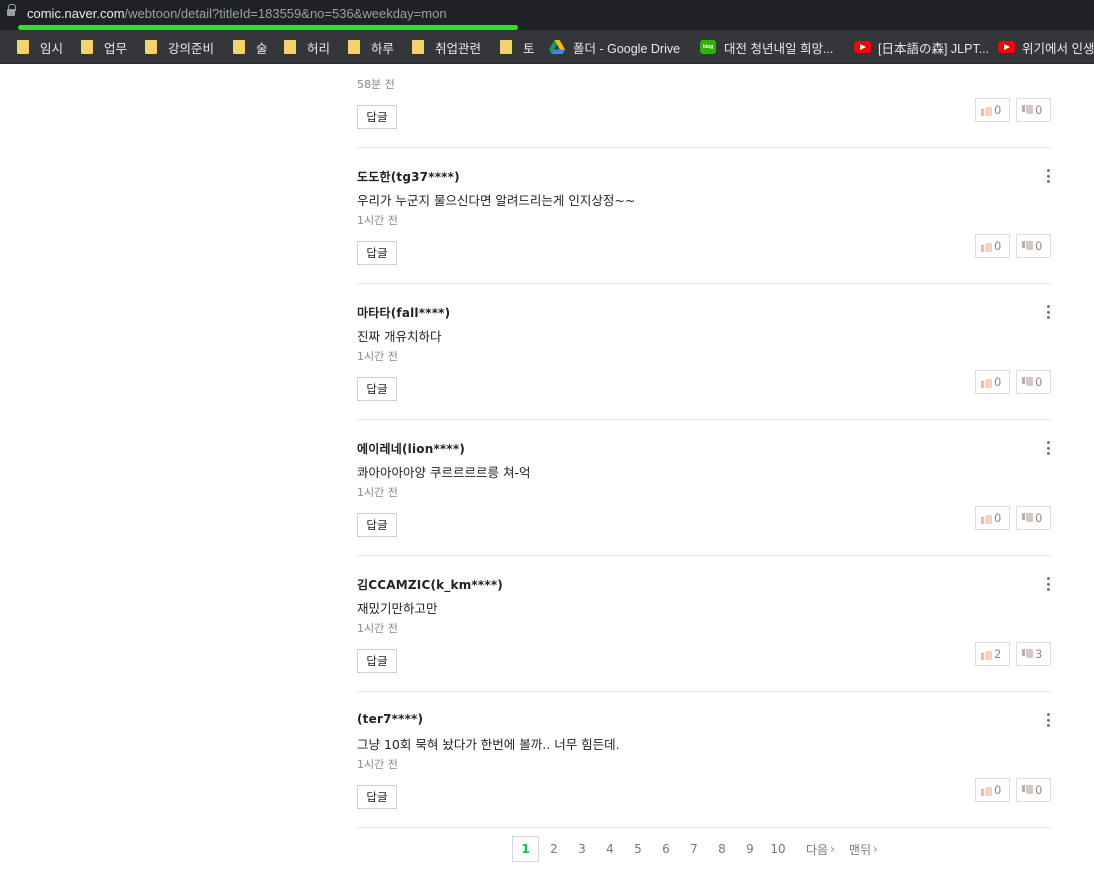 This screenshot has height=885, width=1094. Describe the element at coordinates (411, 448) in the screenshot. I see `comment-author: 에이레네(lion****)` at that location.